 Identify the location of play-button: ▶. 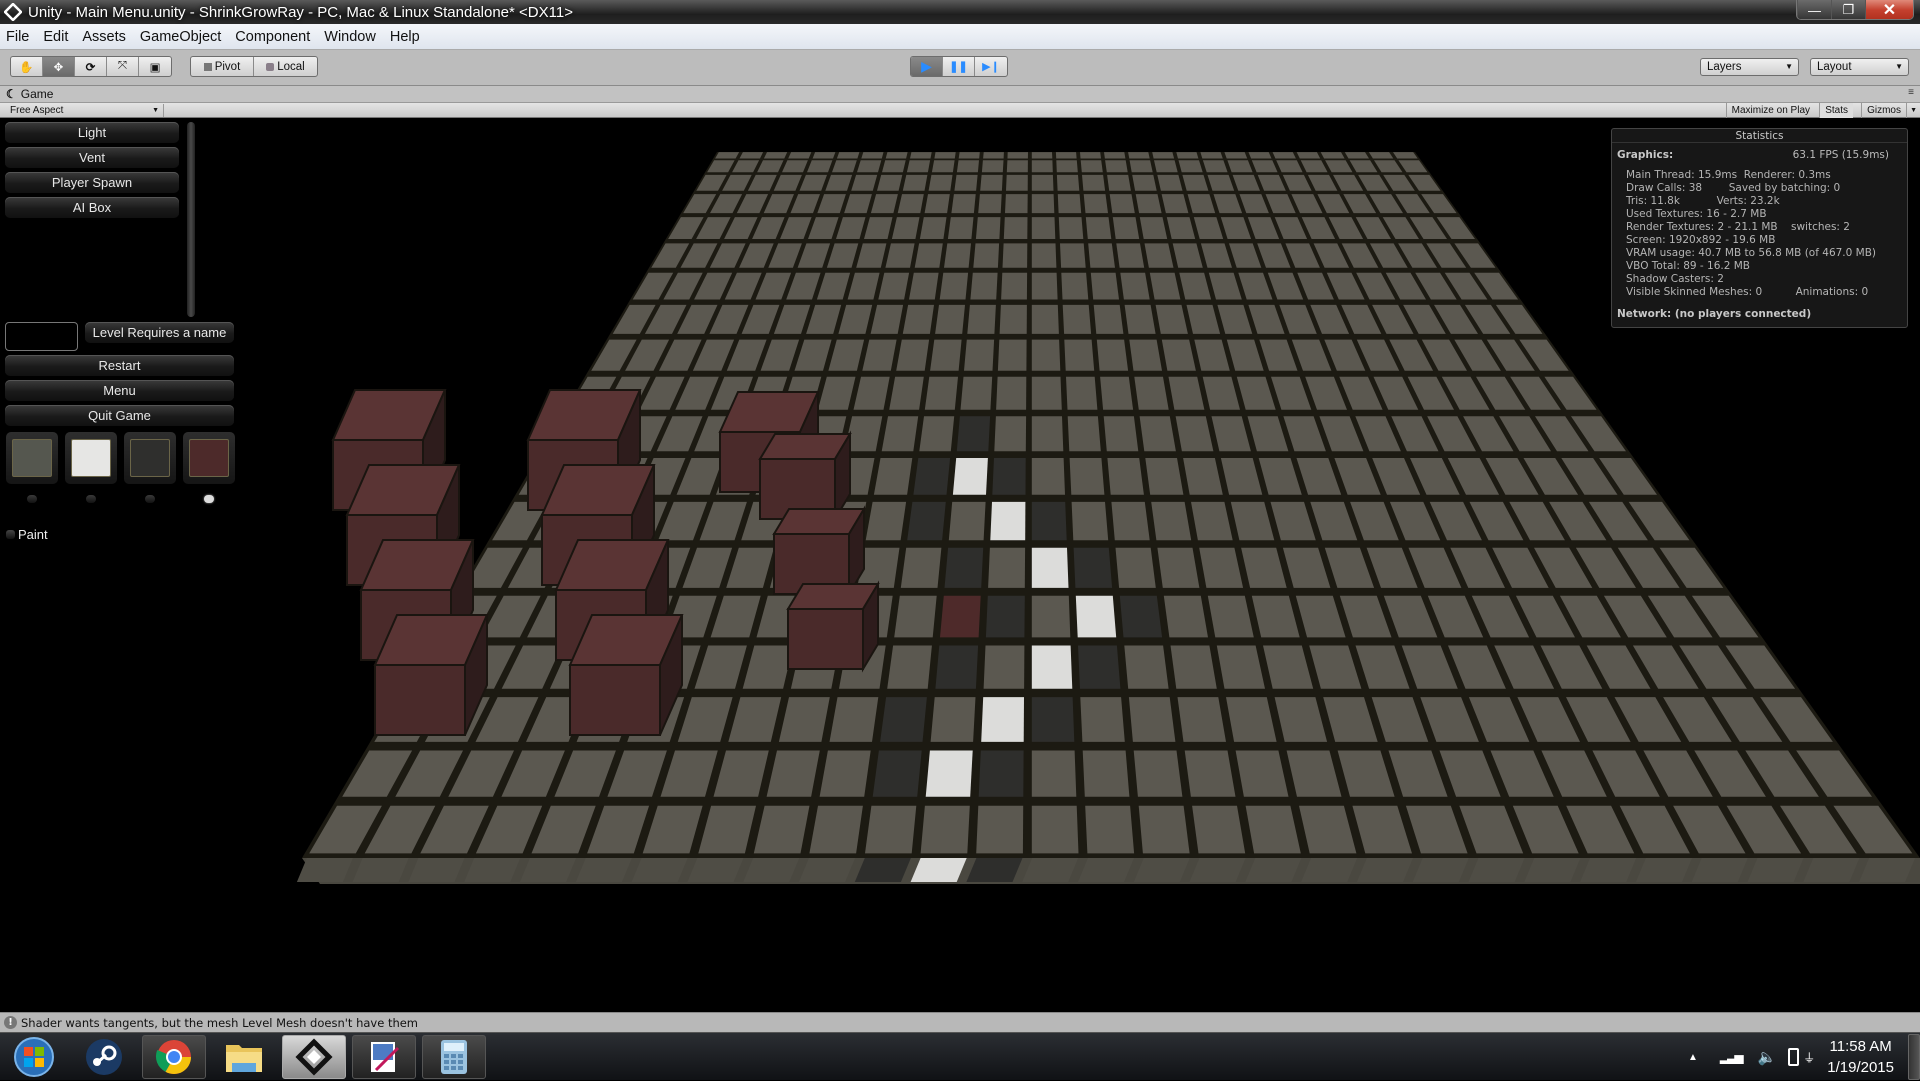
(927, 66).